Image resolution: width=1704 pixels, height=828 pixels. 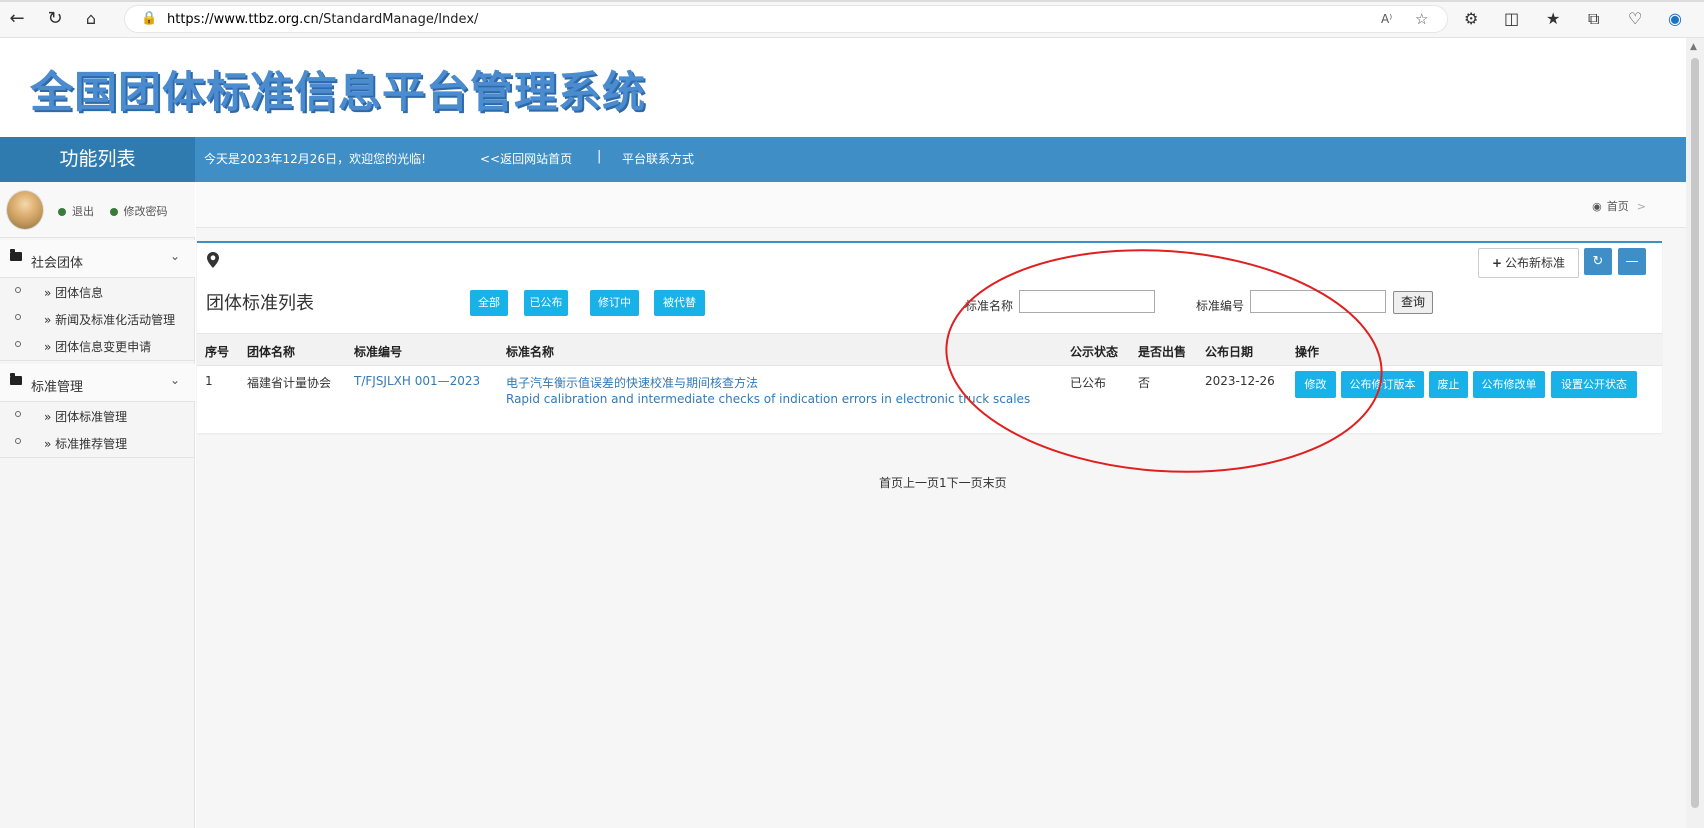 What do you see at coordinates (1448, 384) in the screenshot?
I see `abolish-button: 废止` at bounding box center [1448, 384].